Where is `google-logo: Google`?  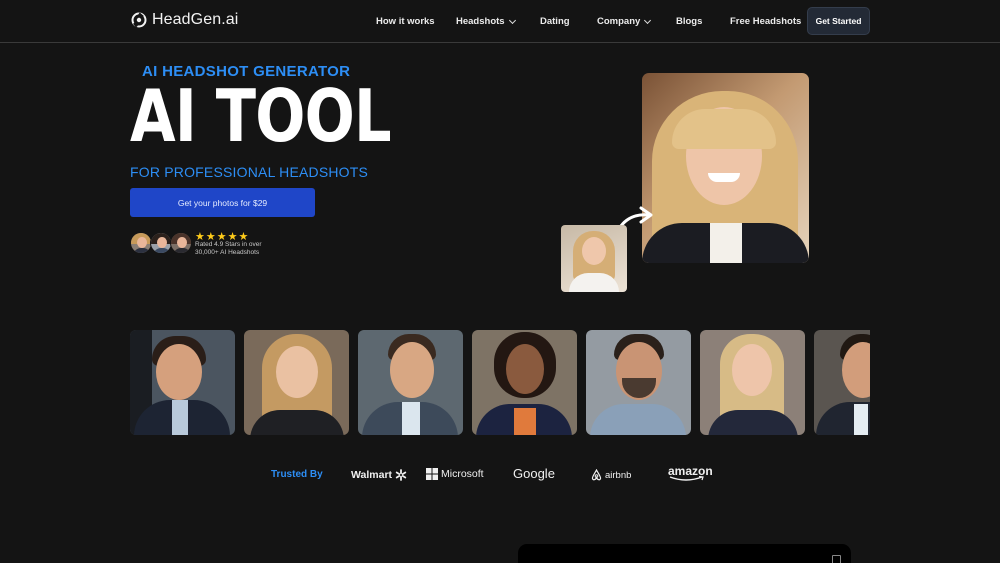
google-logo: Google is located at coordinates (534, 473).